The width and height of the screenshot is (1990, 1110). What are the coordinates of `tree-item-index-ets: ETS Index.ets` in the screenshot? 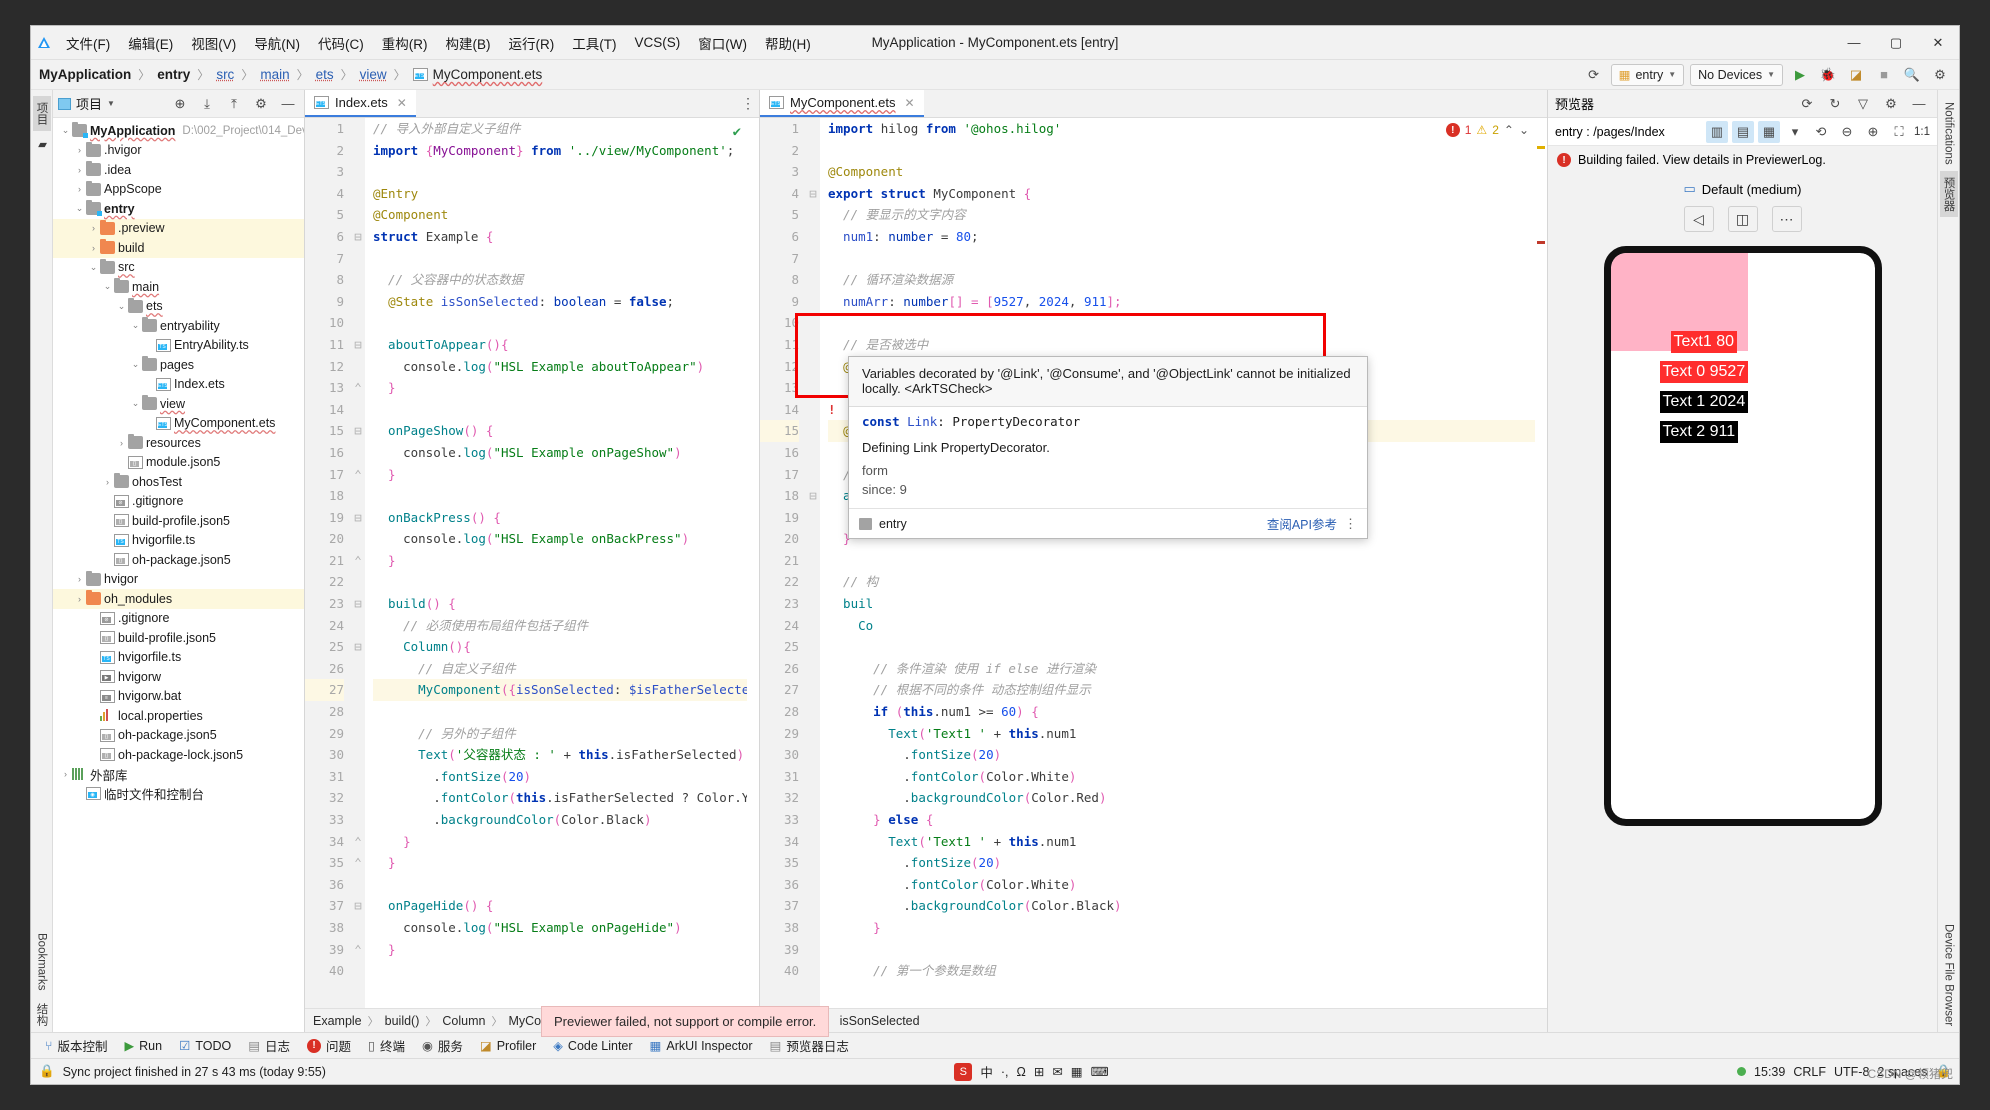 It's located at (178, 385).